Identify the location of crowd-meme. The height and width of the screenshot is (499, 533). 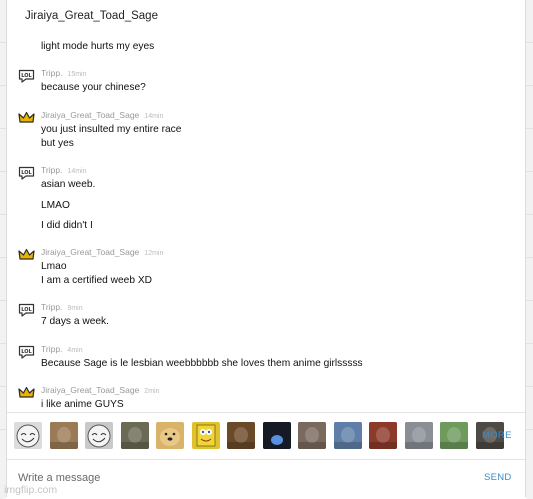
(418, 435).